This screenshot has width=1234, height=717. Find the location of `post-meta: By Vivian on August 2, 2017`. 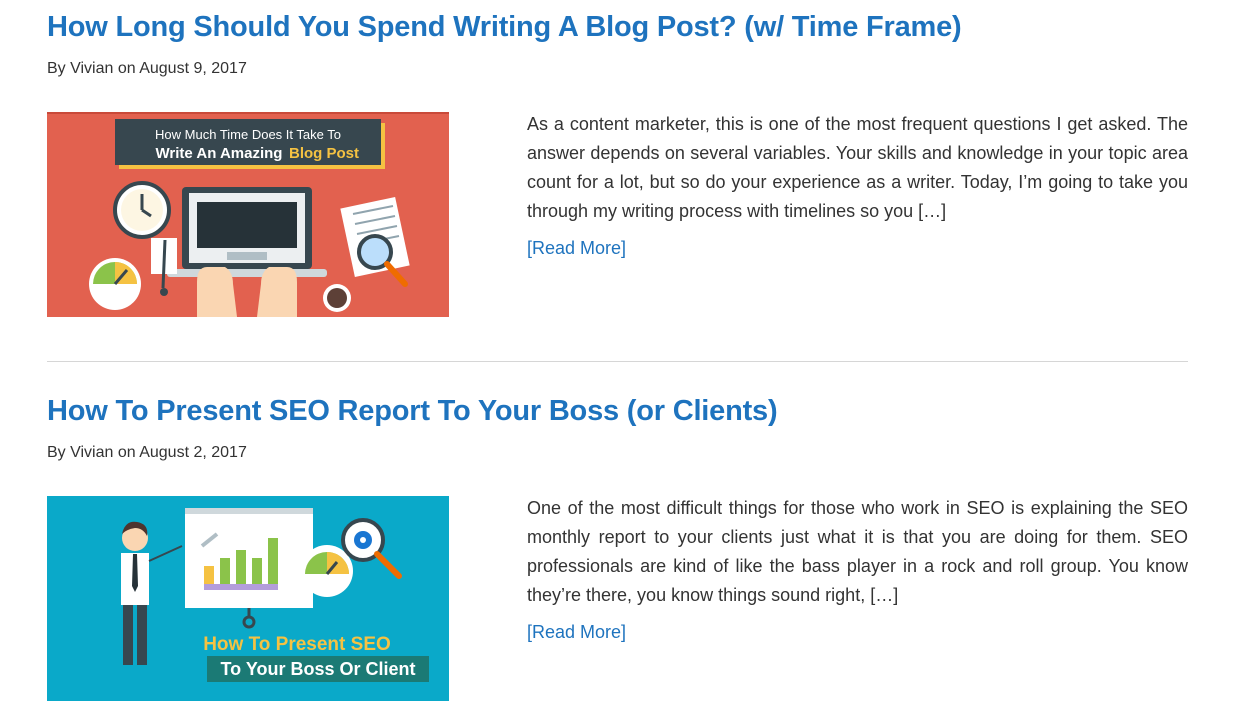

post-meta: By Vivian on August 2, 2017 is located at coordinates (147, 452).